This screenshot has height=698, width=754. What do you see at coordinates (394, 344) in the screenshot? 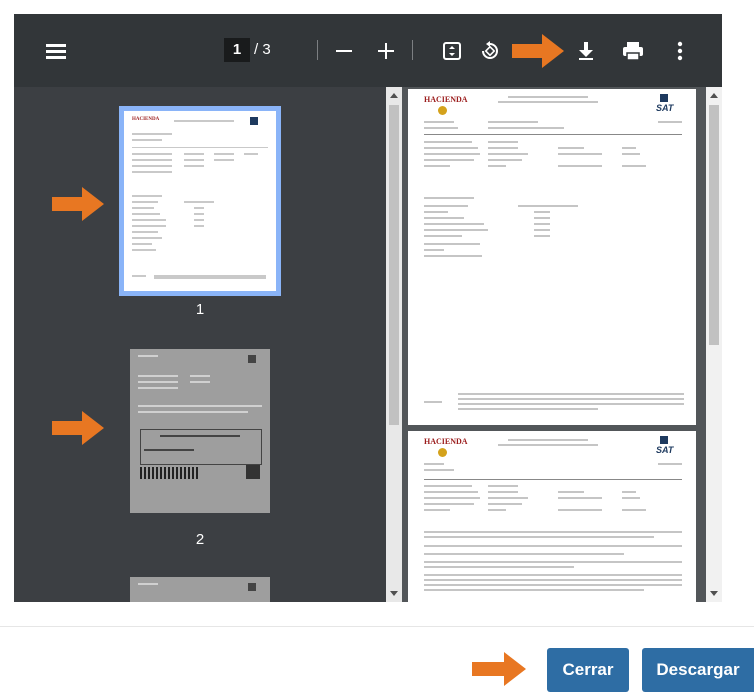
I see `sidebar-scrollbar` at bounding box center [394, 344].